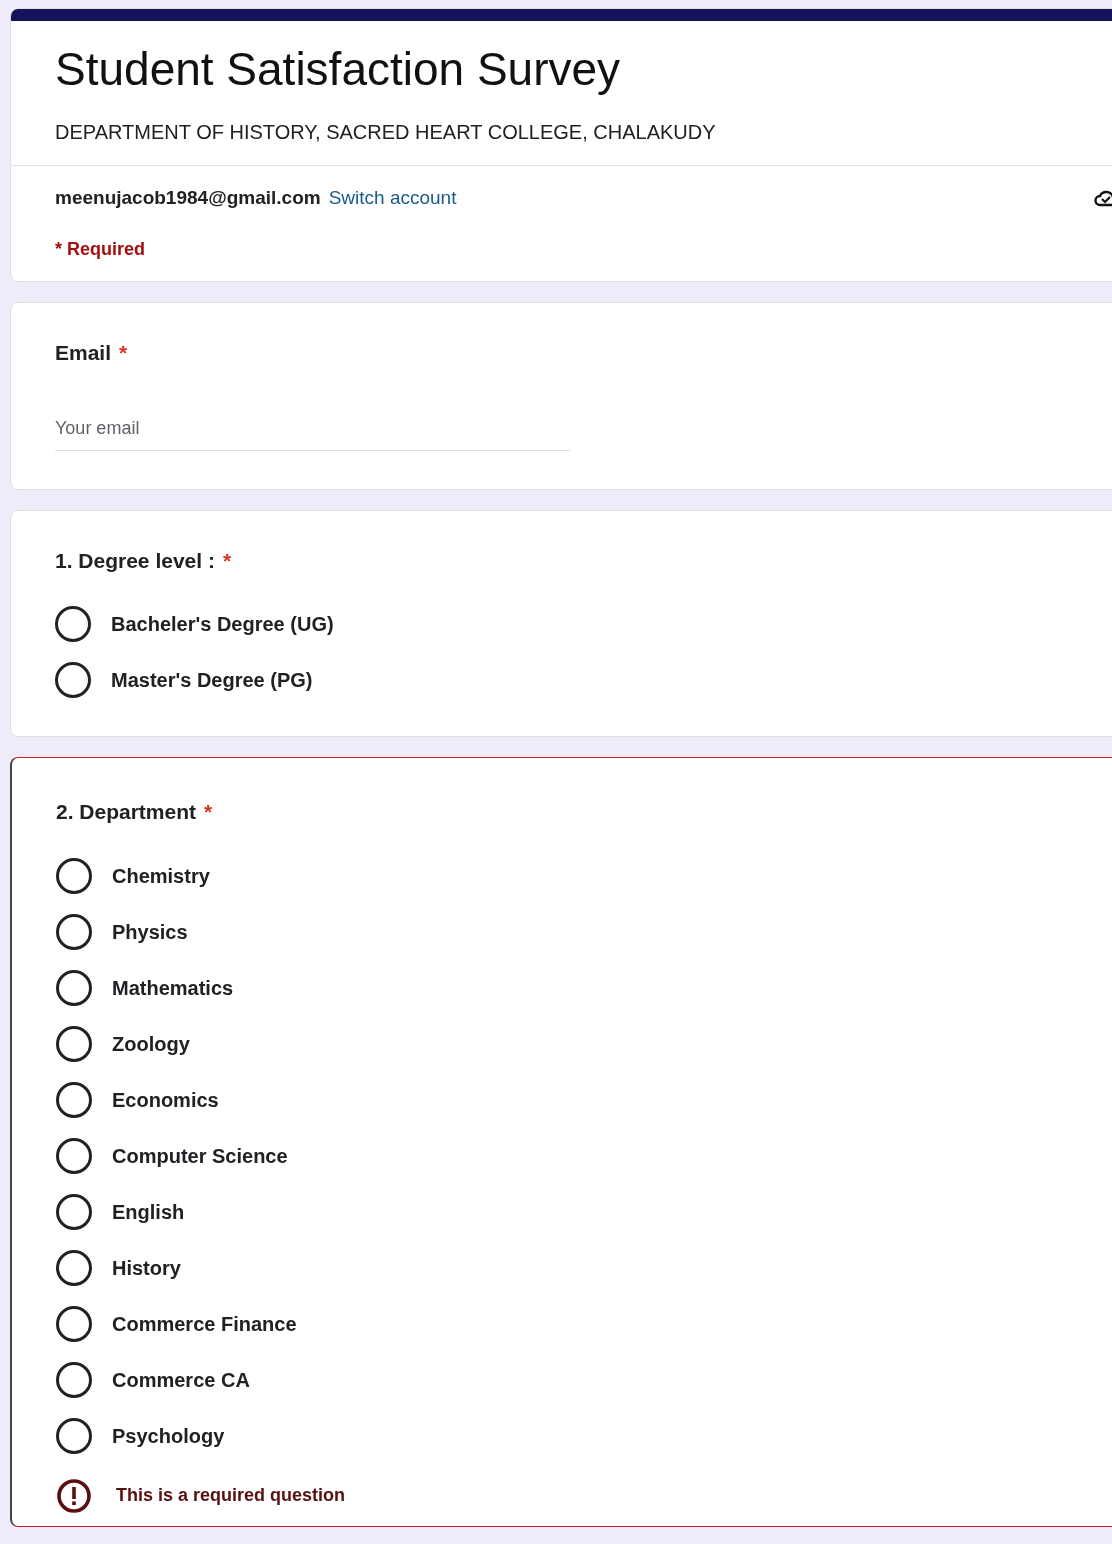 The height and width of the screenshot is (1544, 1112). Describe the element at coordinates (312, 432) in the screenshot. I see `email-field: Your email` at that location.